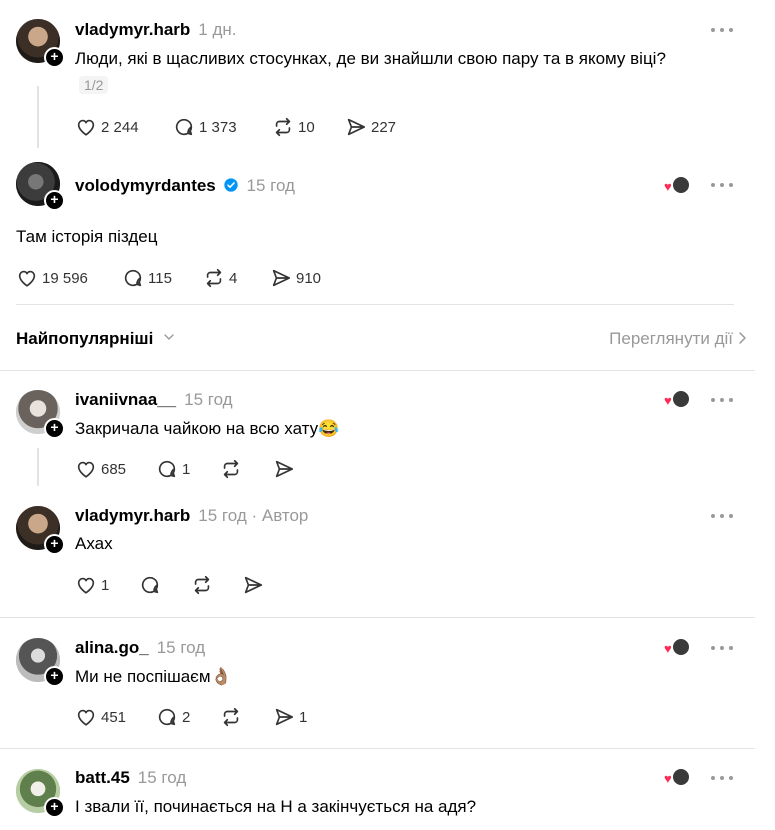 The image size is (775, 830). I want to click on share-count: 1, so click(303, 717).